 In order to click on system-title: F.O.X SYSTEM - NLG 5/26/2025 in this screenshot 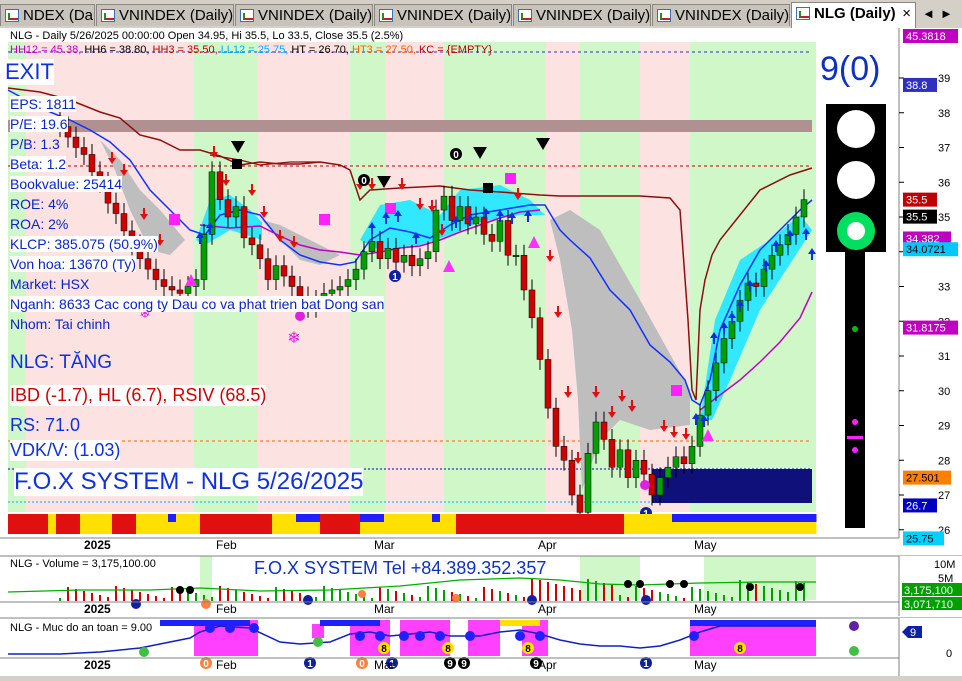, I will do `click(189, 482)`.